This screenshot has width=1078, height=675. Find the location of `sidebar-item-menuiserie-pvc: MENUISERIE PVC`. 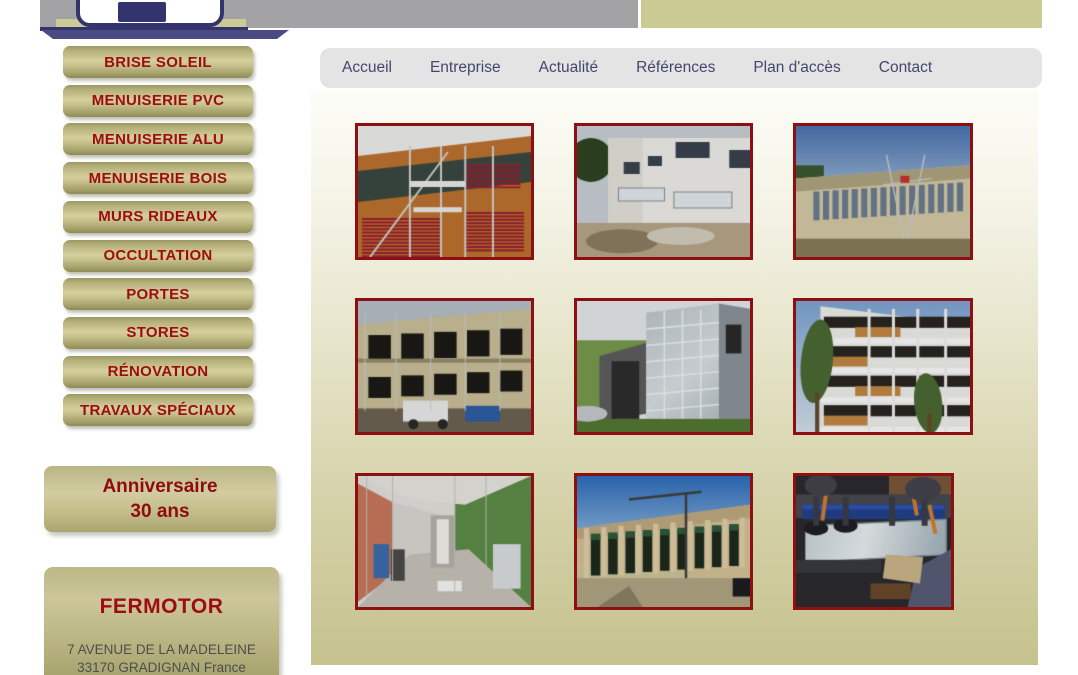

sidebar-item-menuiserie-pvc: MENUISERIE PVC is located at coordinates (158, 100).